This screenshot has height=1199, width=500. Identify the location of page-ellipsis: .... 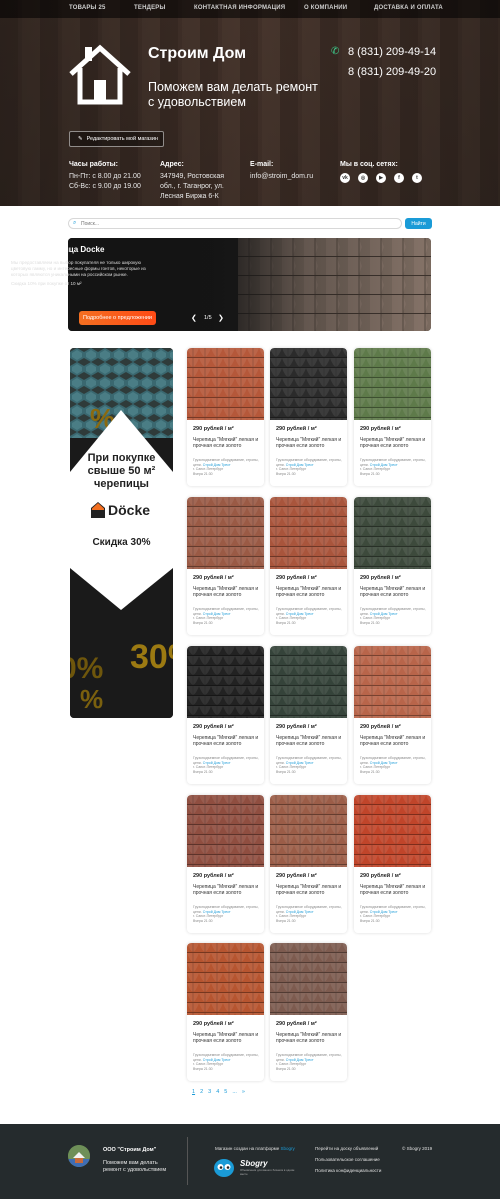
(234, 1092).